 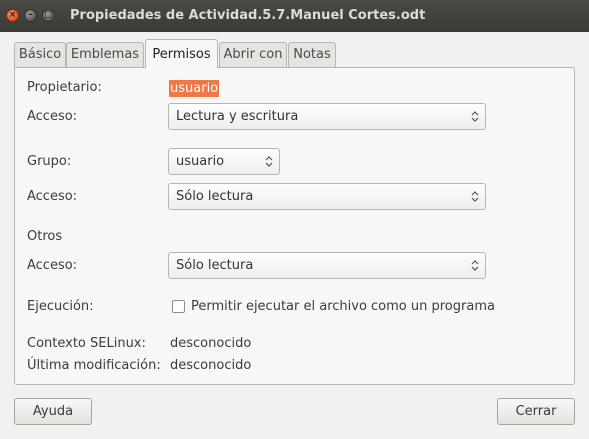 I want to click on tab-permisos: Permisos, so click(x=181, y=53).